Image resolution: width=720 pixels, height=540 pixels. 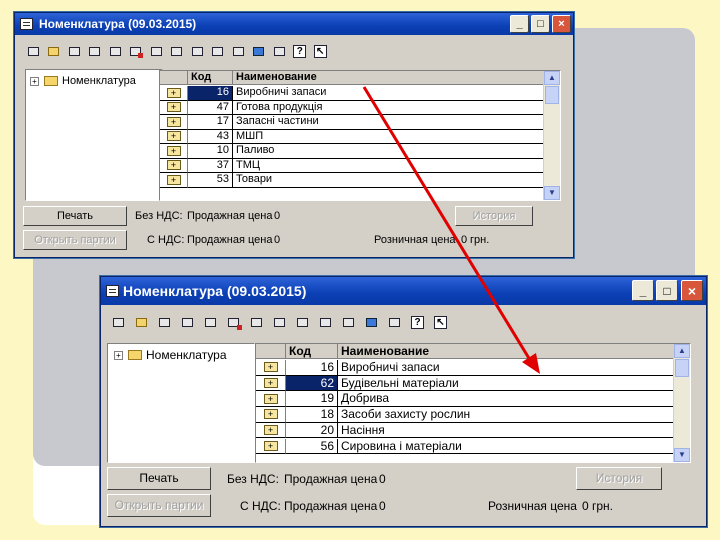 I want to click on annotation-arrow, so click(x=451, y=230).